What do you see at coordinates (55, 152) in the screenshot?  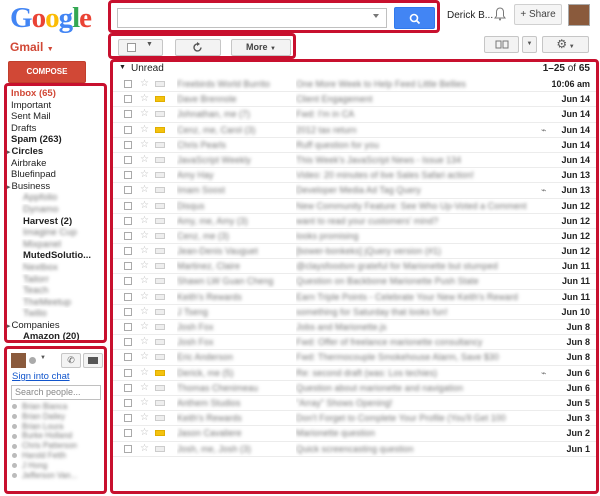 I see `sidebar-item: ▸Circles` at bounding box center [55, 152].